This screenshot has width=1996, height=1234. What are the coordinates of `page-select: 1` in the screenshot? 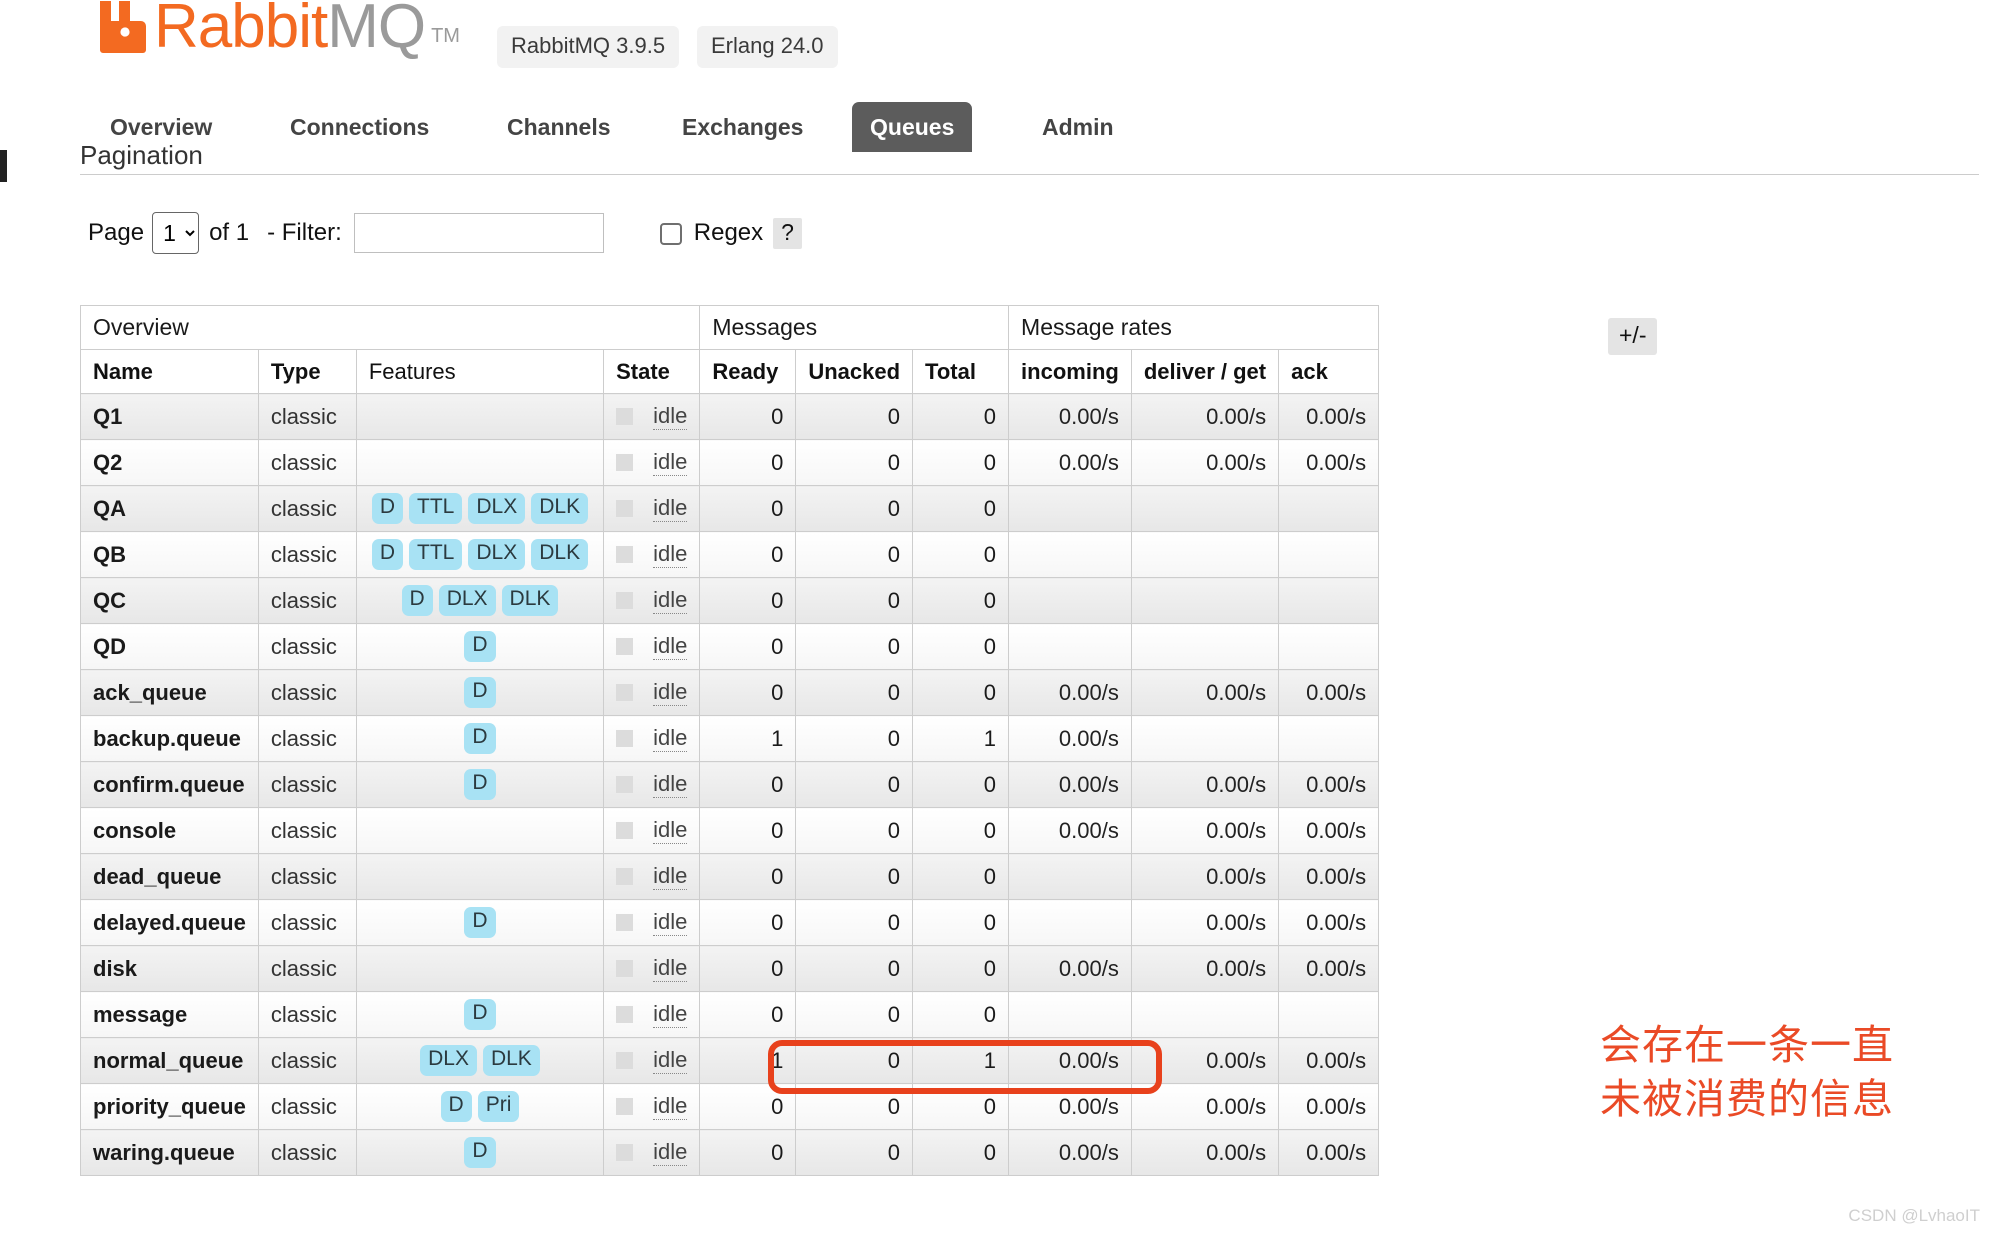 It's located at (176, 233).